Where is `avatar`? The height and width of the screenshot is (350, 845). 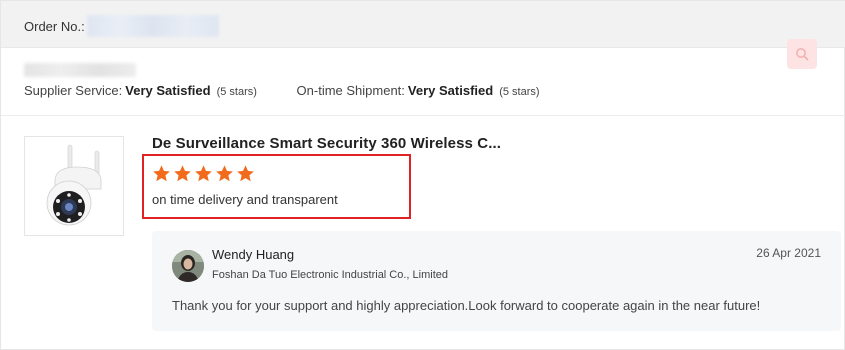
avatar is located at coordinates (188, 266).